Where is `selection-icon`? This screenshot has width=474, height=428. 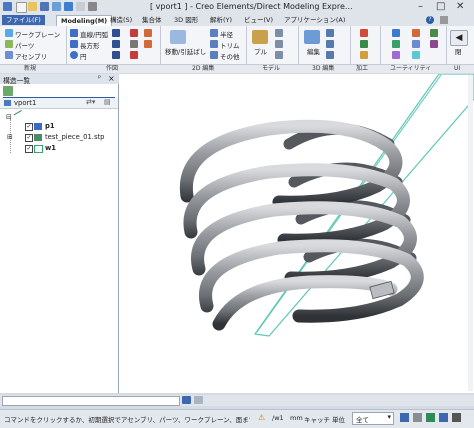 selection-icon is located at coordinates (417, 417).